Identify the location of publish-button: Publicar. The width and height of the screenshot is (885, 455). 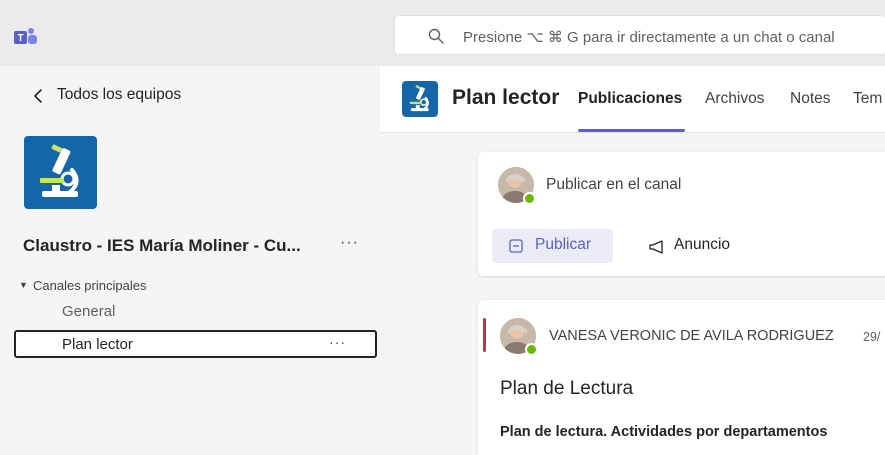
(552, 246).